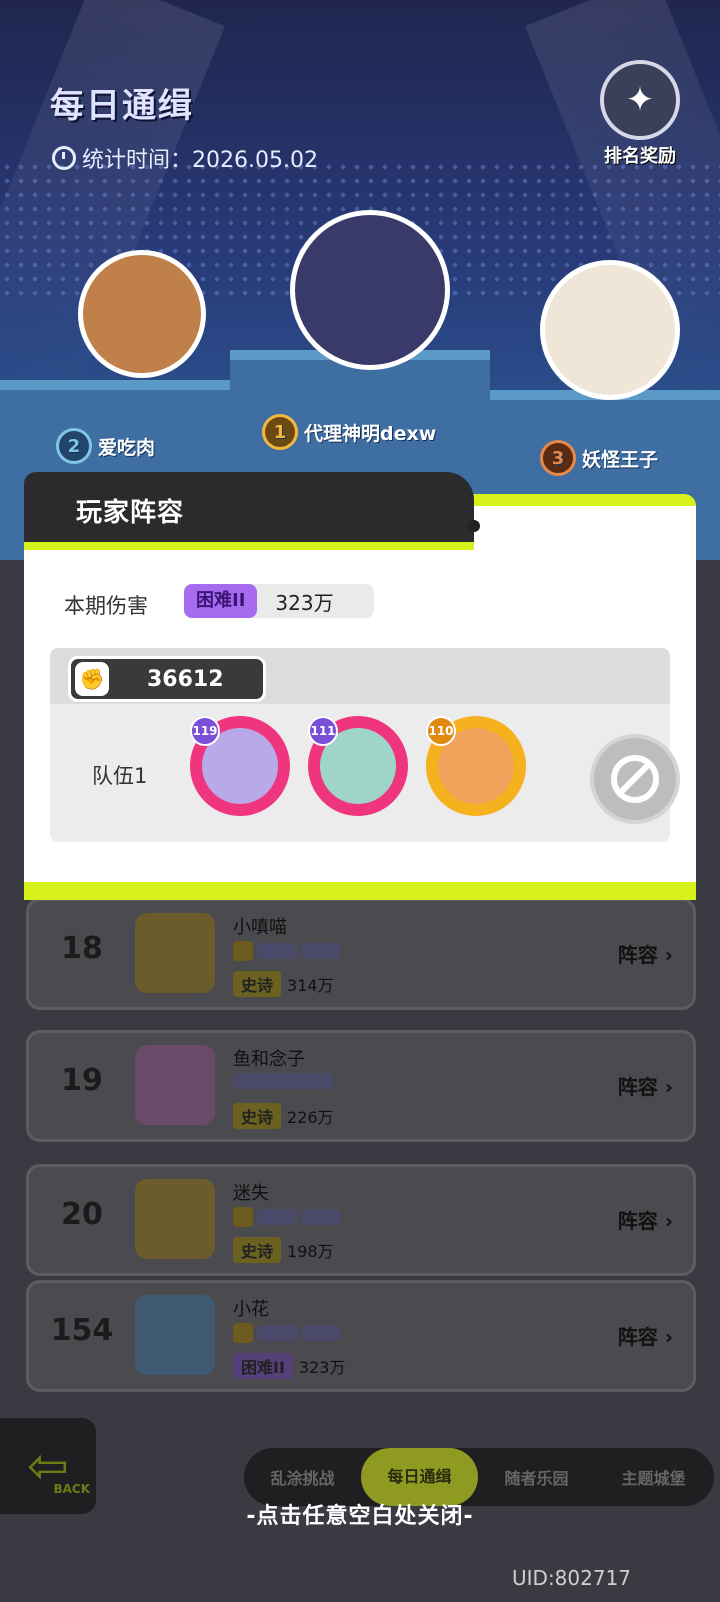  What do you see at coordinates (92, 679) in the screenshot?
I see `fist-icon: ✊` at bounding box center [92, 679].